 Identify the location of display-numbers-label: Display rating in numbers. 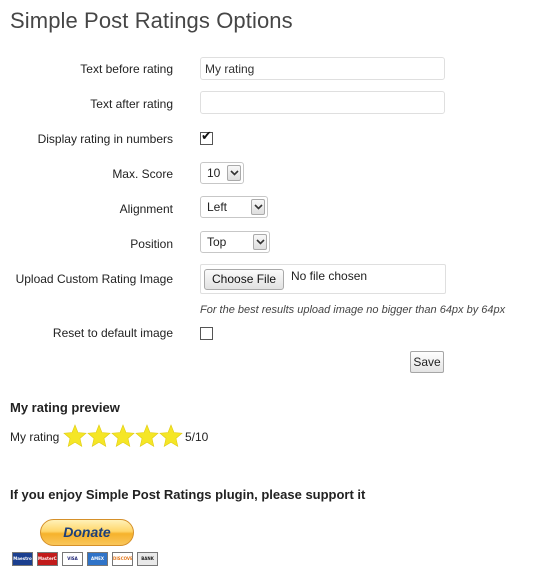
(105, 139).